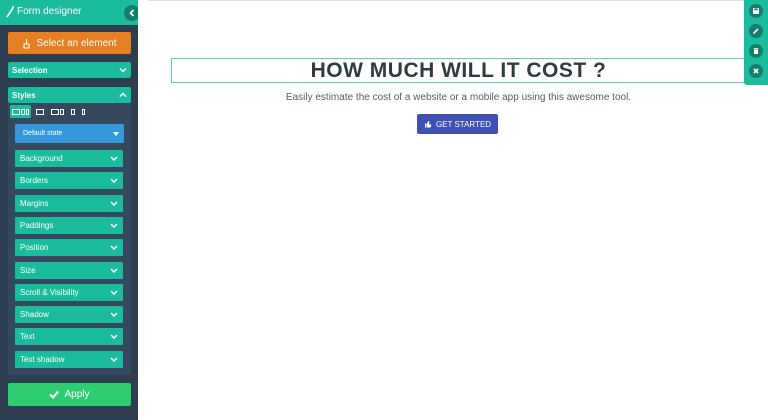  Describe the element at coordinates (69, 315) in the screenshot. I see `style-property-shadow: Shadow` at that location.